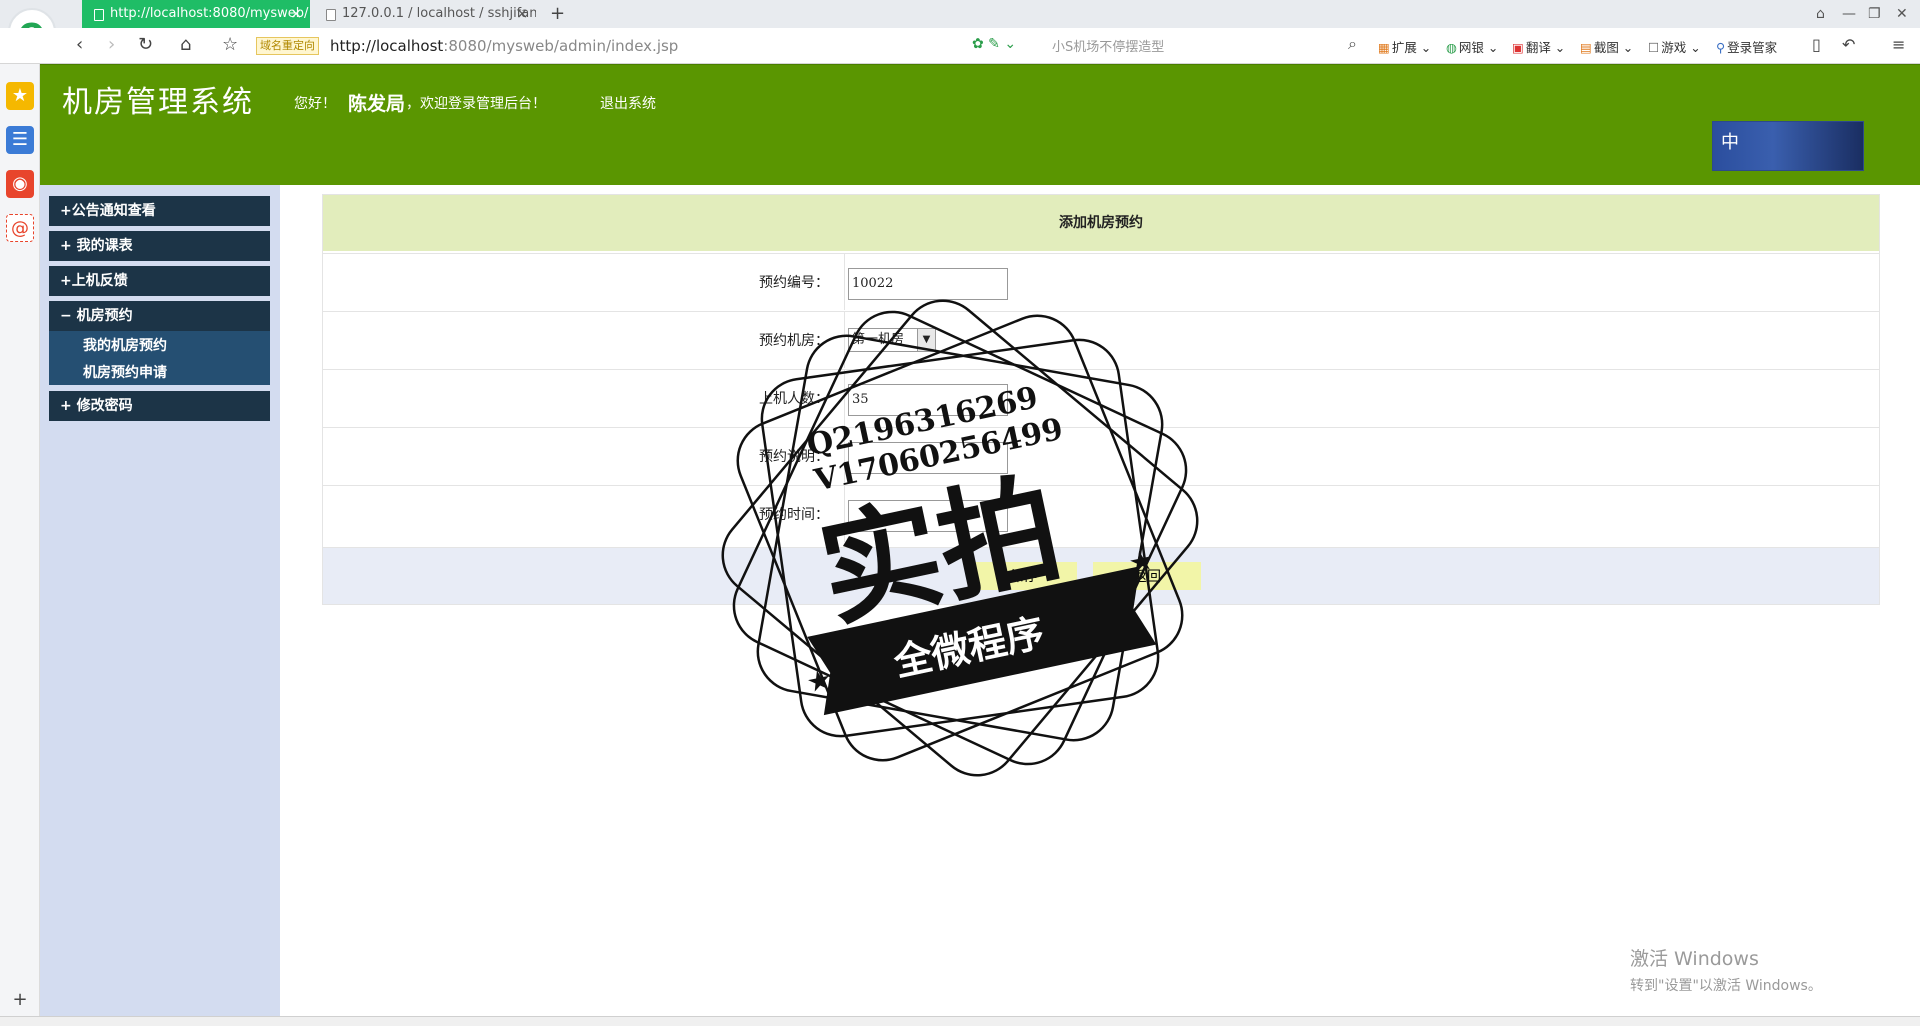  I want to click on windows-activation-notice: 激活 Windows 转到"设置"以激活 Windows。, so click(1726, 969).